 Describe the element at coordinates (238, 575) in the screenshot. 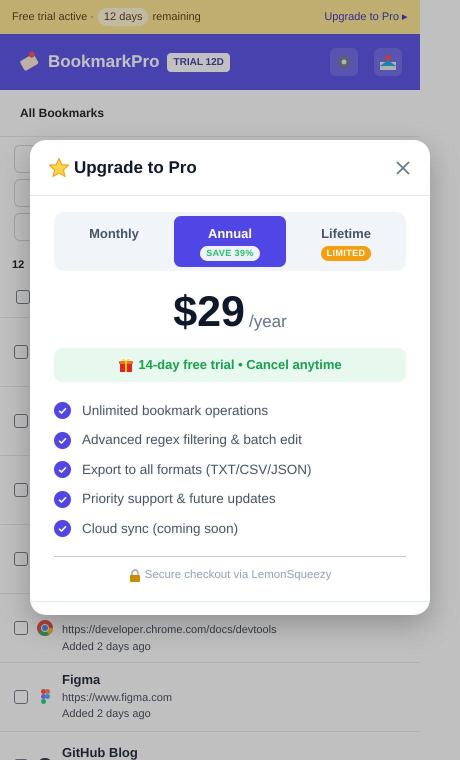

I see `secure-checkout-note: Secure checkout via LemonSqueezy` at that location.